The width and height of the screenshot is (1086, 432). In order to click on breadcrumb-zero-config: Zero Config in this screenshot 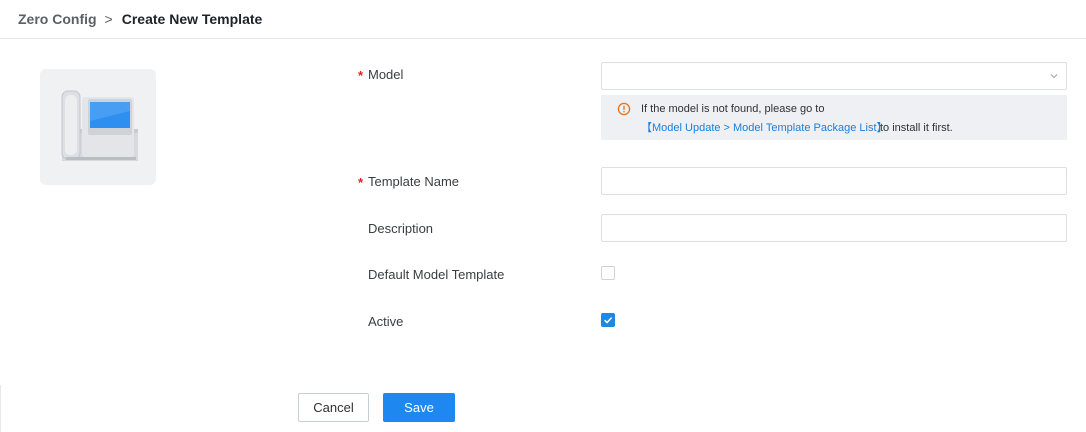, I will do `click(57, 19)`.